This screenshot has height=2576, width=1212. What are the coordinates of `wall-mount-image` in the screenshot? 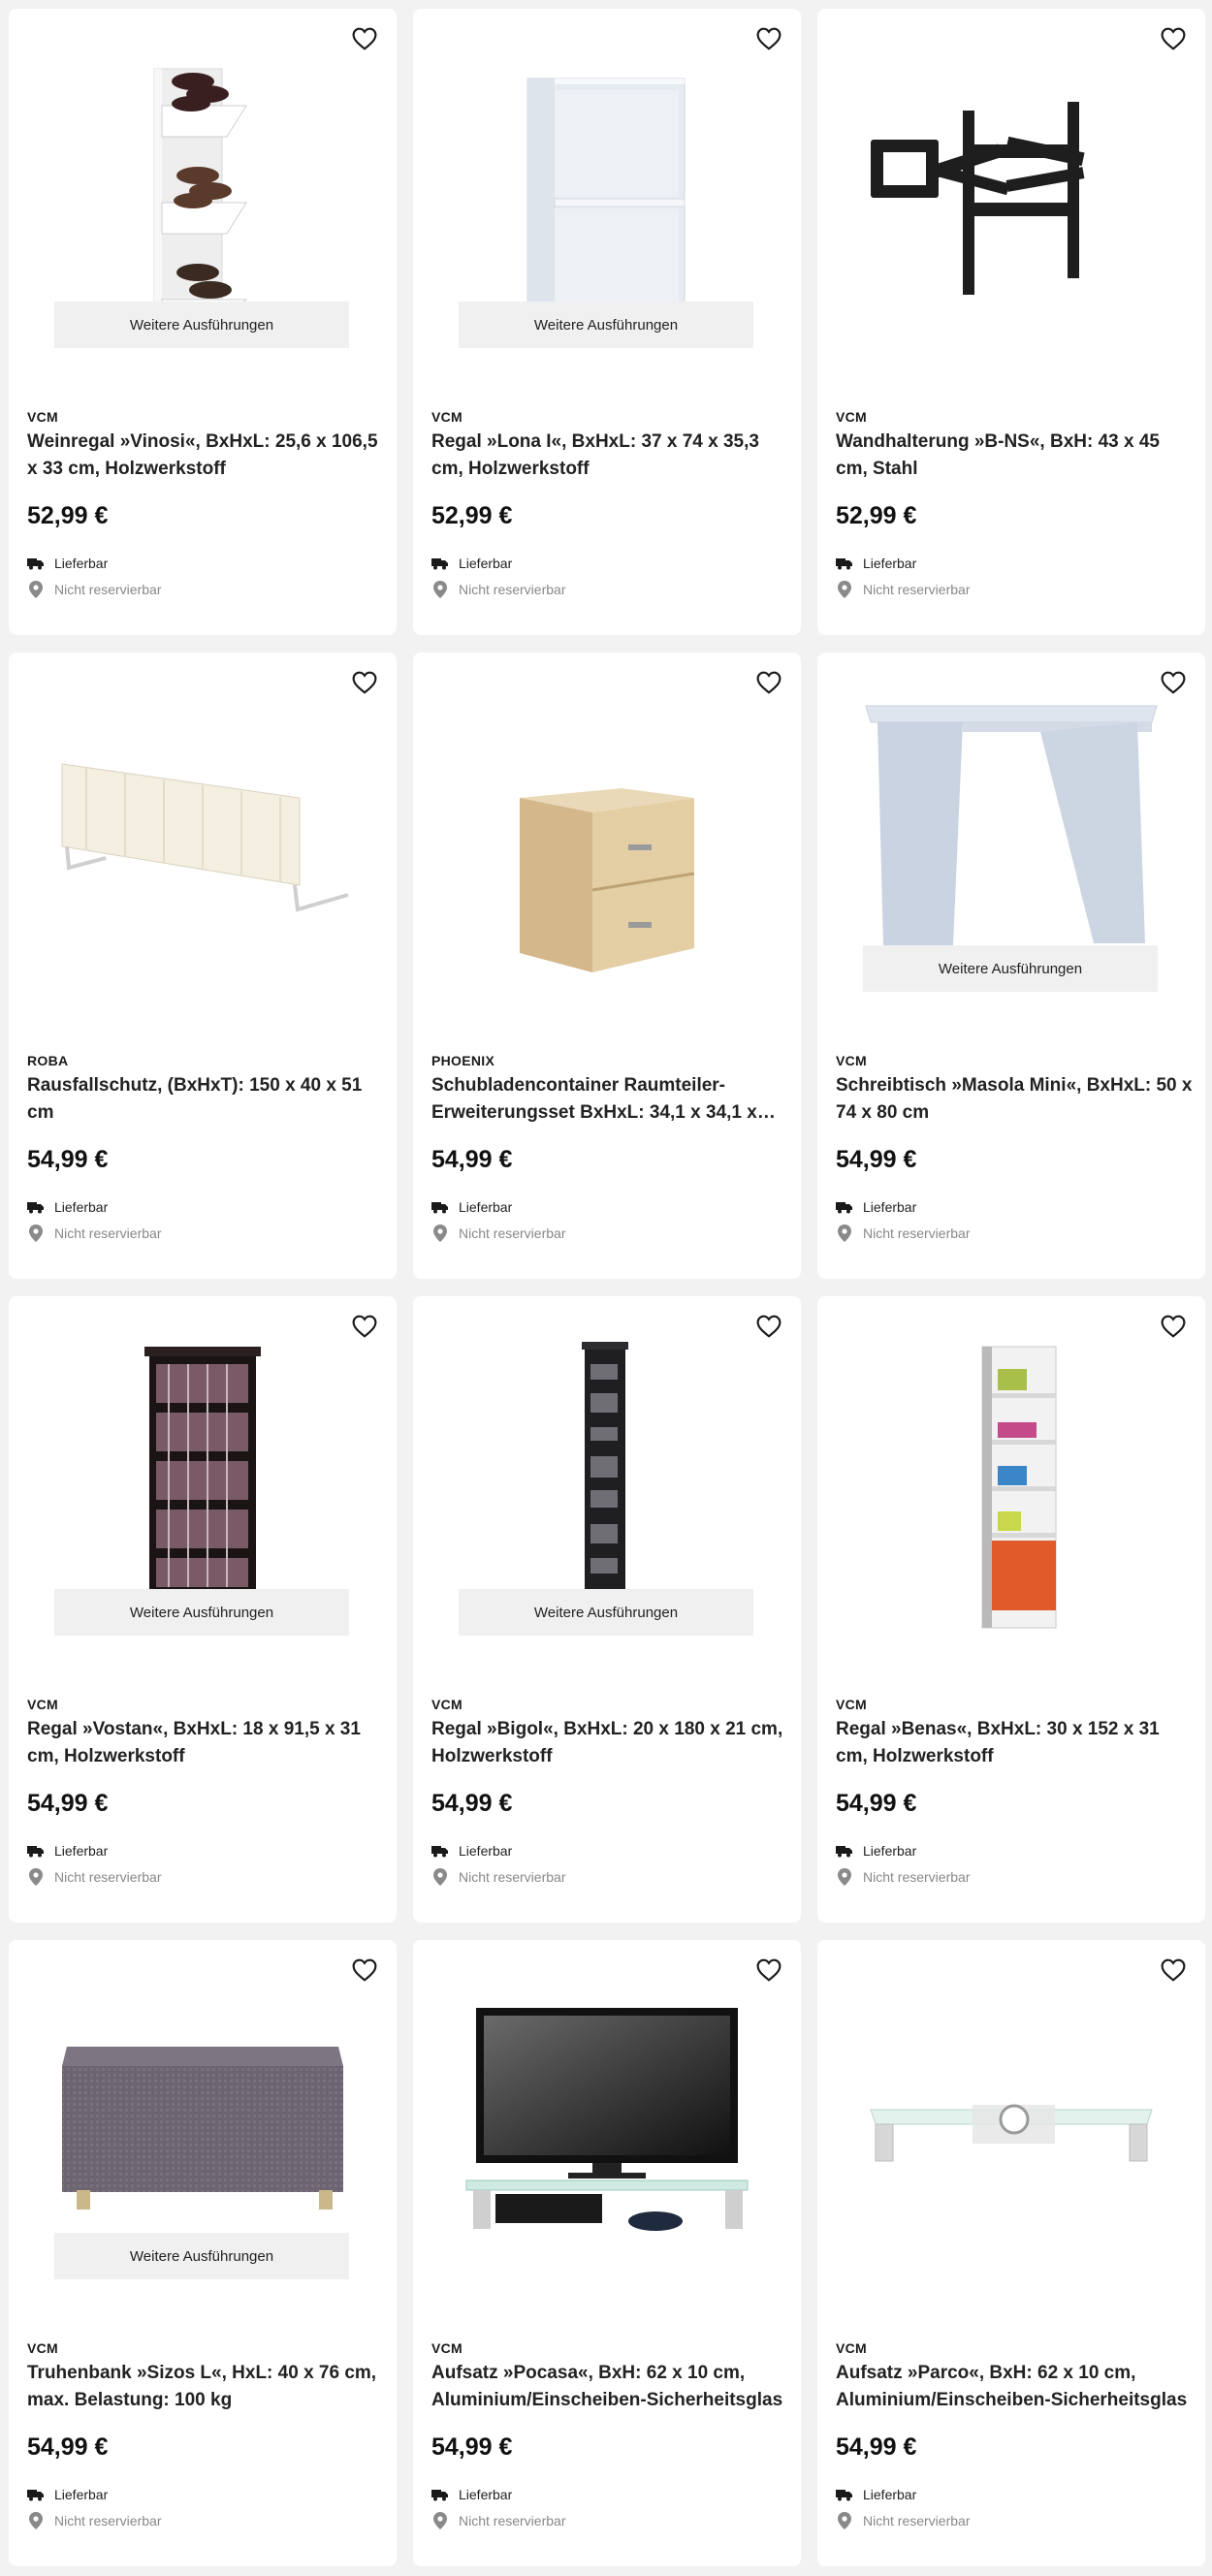 It's located at (978, 198).